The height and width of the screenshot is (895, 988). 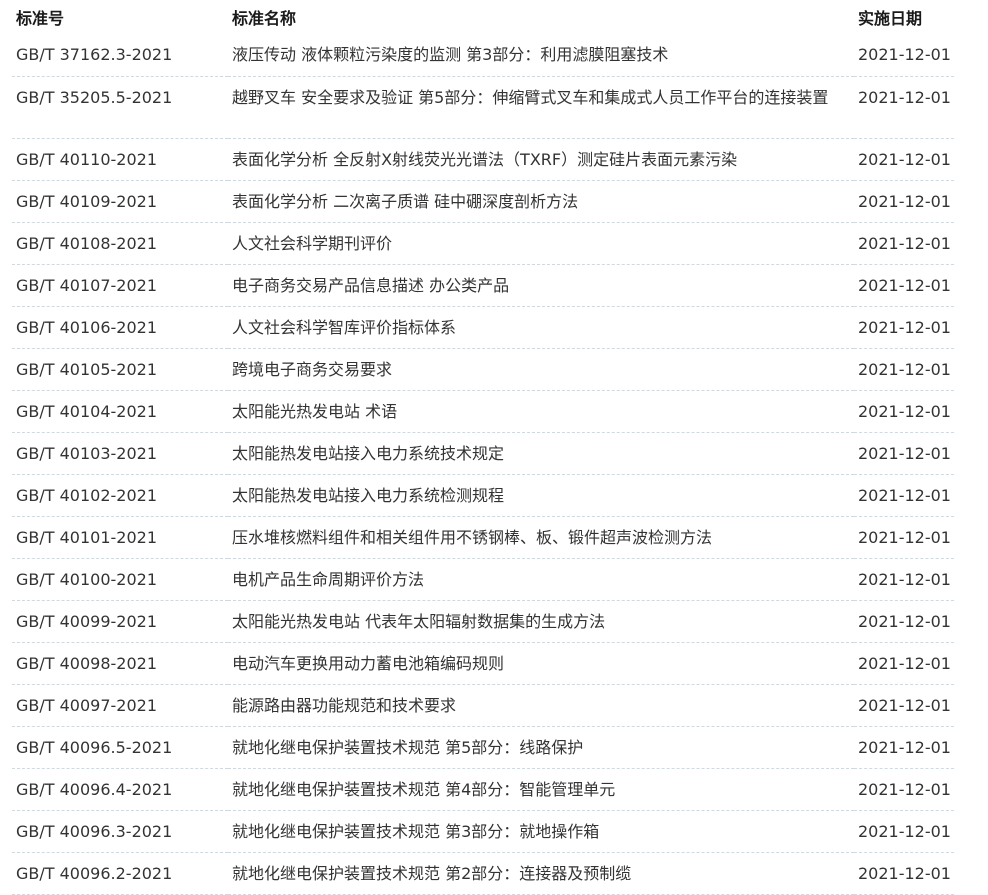 What do you see at coordinates (543, 703) in the screenshot?
I see `standard-name-link: 能源路由器功能规范和技术要求` at bounding box center [543, 703].